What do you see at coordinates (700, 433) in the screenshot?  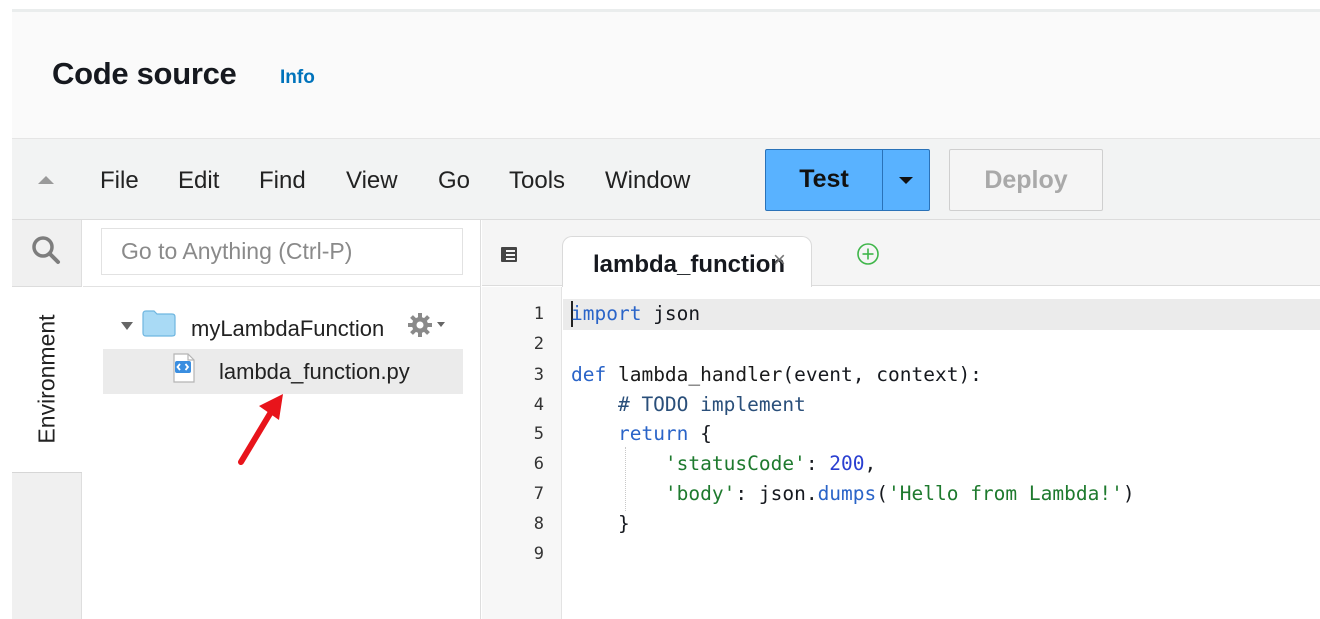 I see `code-token: {` at bounding box center [700, 433].